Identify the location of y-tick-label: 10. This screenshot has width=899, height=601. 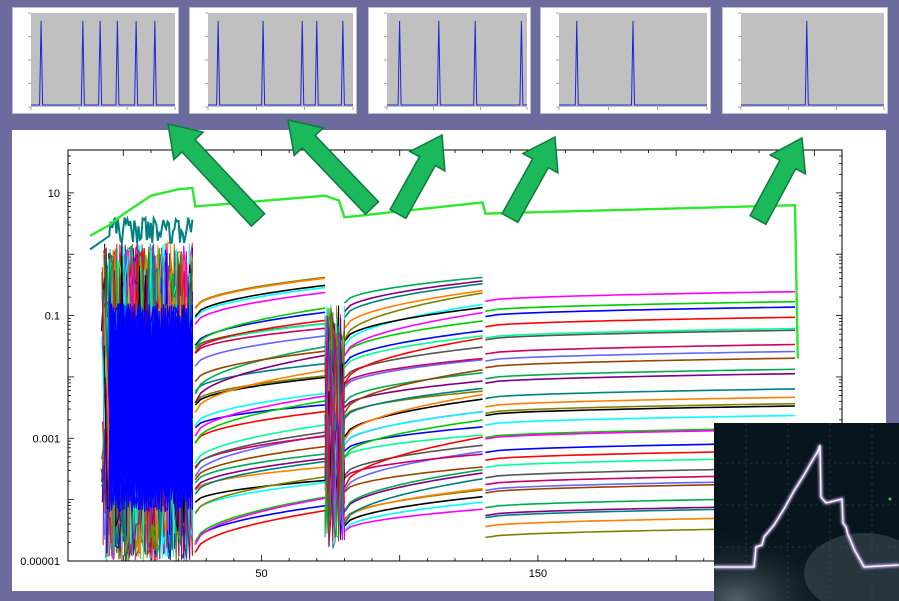
(54, 194).